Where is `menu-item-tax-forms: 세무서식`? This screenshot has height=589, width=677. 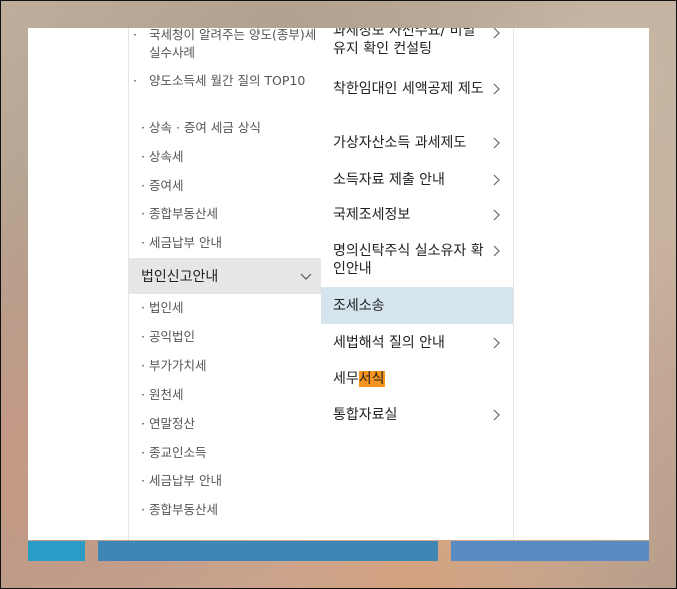
menu-item-tax-forms: 세무서식 is located at coordinates (417, 382).